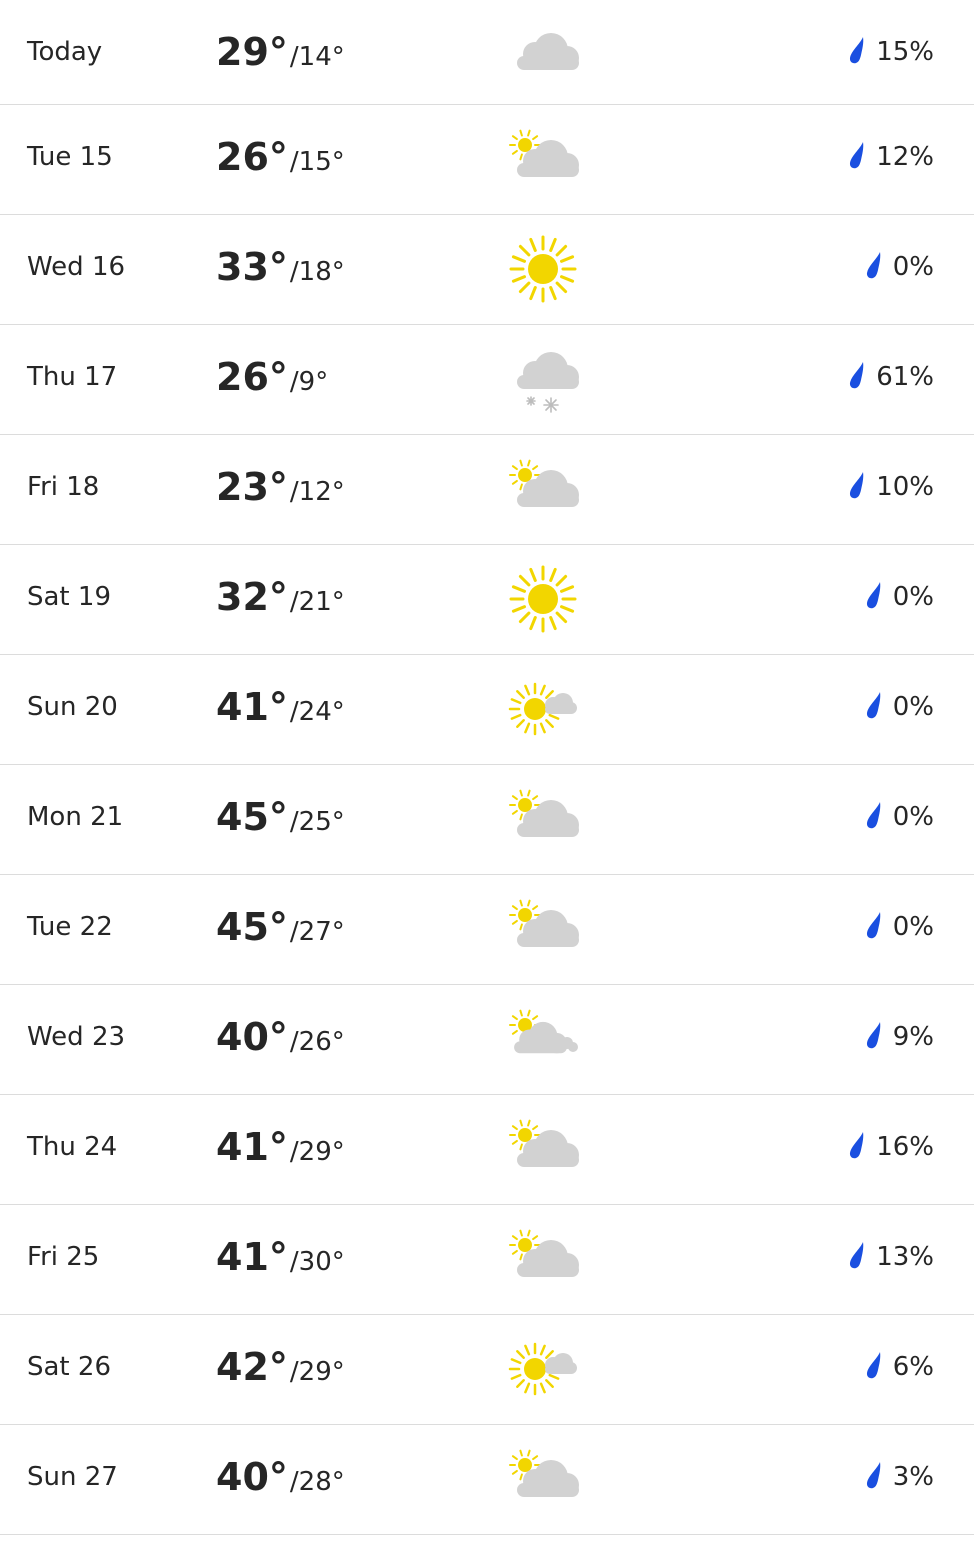  Describe the element at coordinates (252, 487) in the screenshot. I see `high-temperature: 23°` at that location.